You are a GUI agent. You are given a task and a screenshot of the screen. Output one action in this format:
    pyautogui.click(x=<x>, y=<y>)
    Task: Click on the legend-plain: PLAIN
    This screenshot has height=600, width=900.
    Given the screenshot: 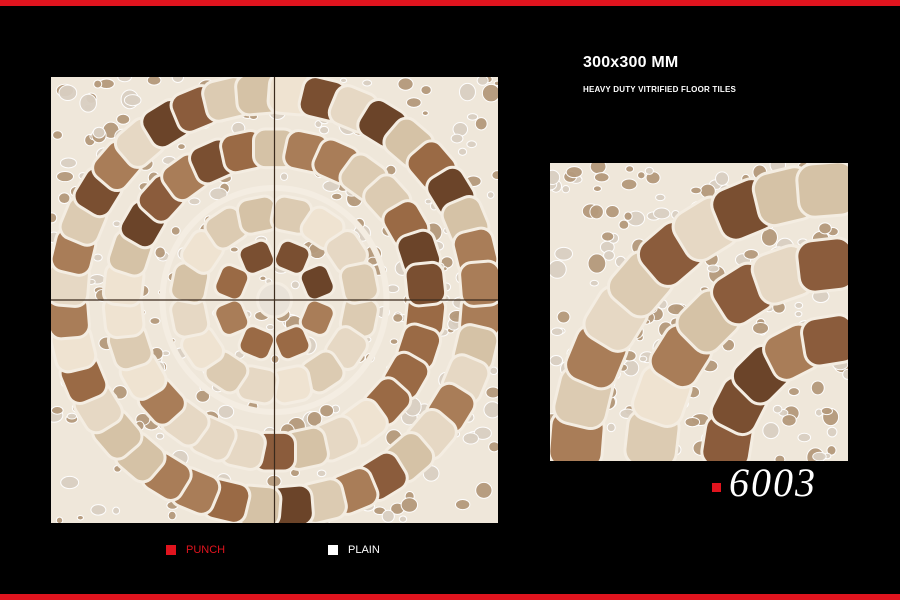 What is the action you would take?
    pyautogui.click(x=354, y=550)
    